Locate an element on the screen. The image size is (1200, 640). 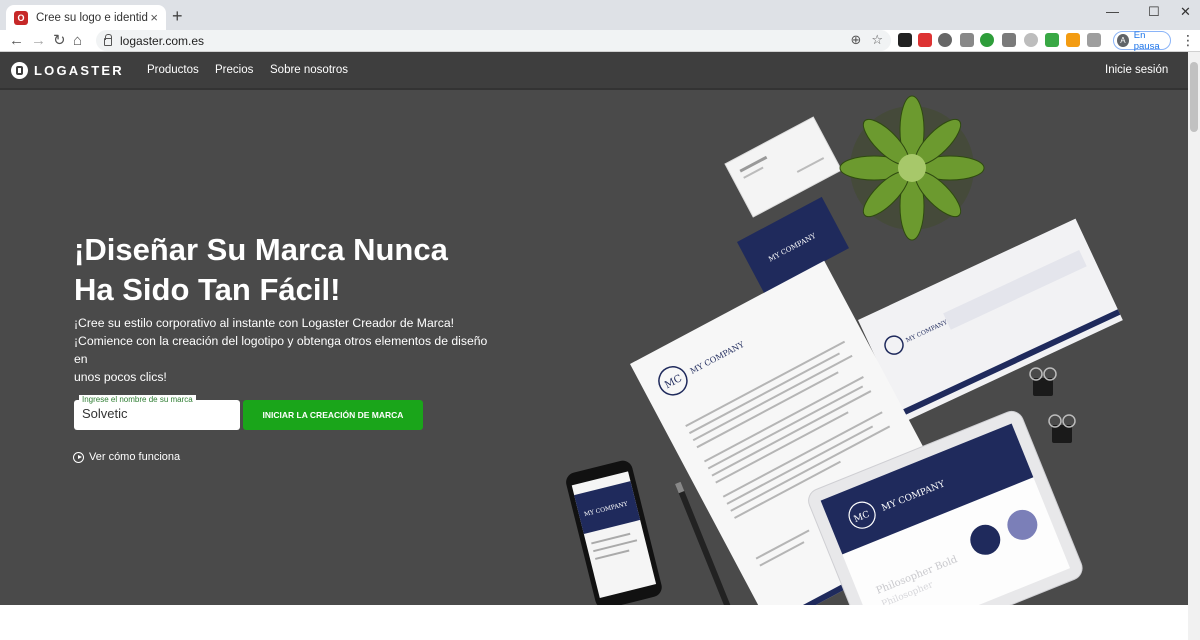
lock-icon is located at coordinates (108, 40).